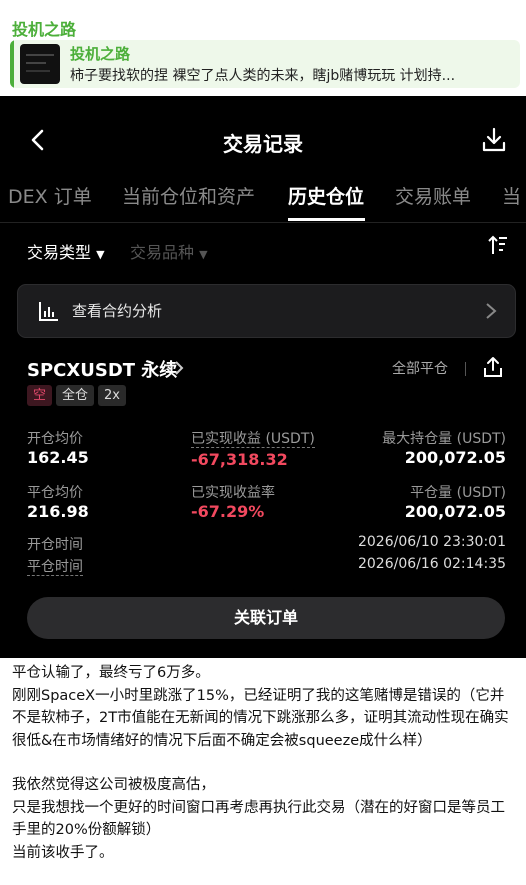  I want to click on position-tags: 空全仓 2x, so click(78, 395).